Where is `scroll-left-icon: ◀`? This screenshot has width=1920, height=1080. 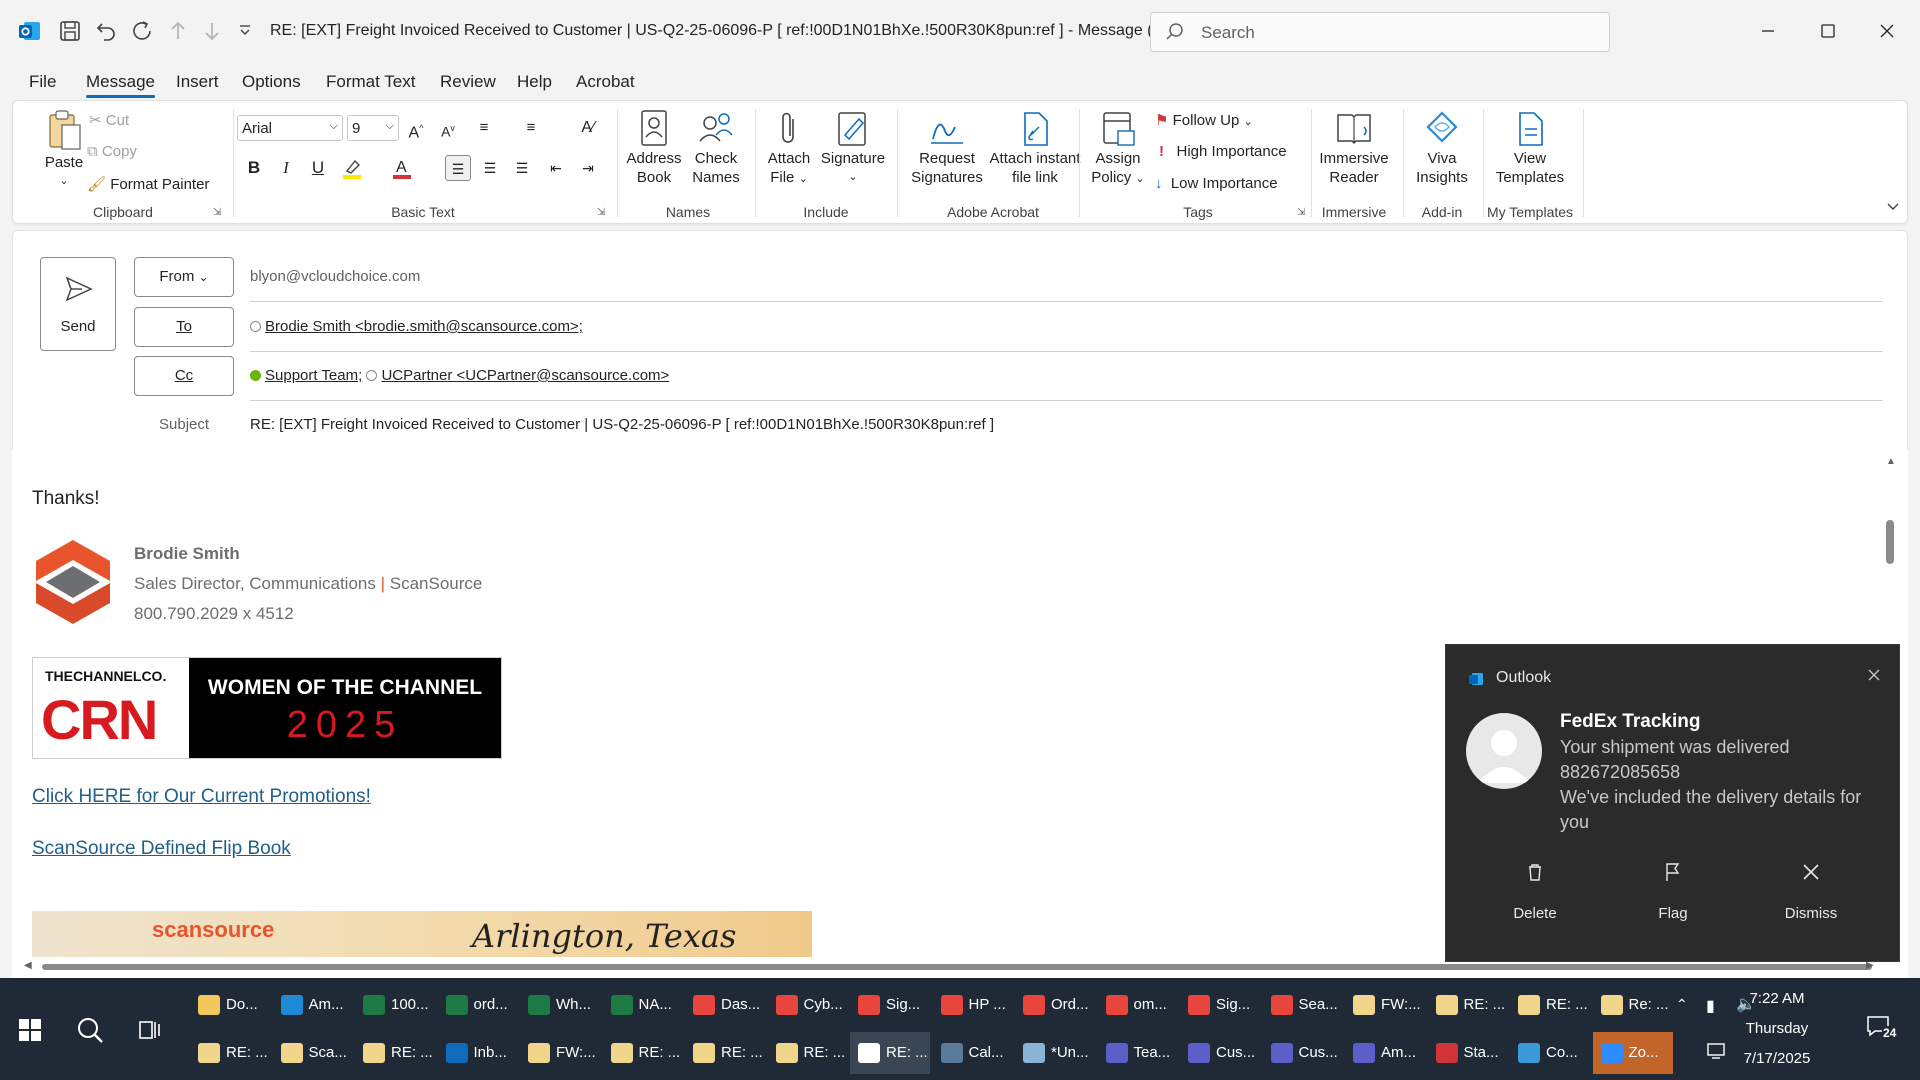
scroll-left-icon: ◀ is located at coordinates (28, 965).